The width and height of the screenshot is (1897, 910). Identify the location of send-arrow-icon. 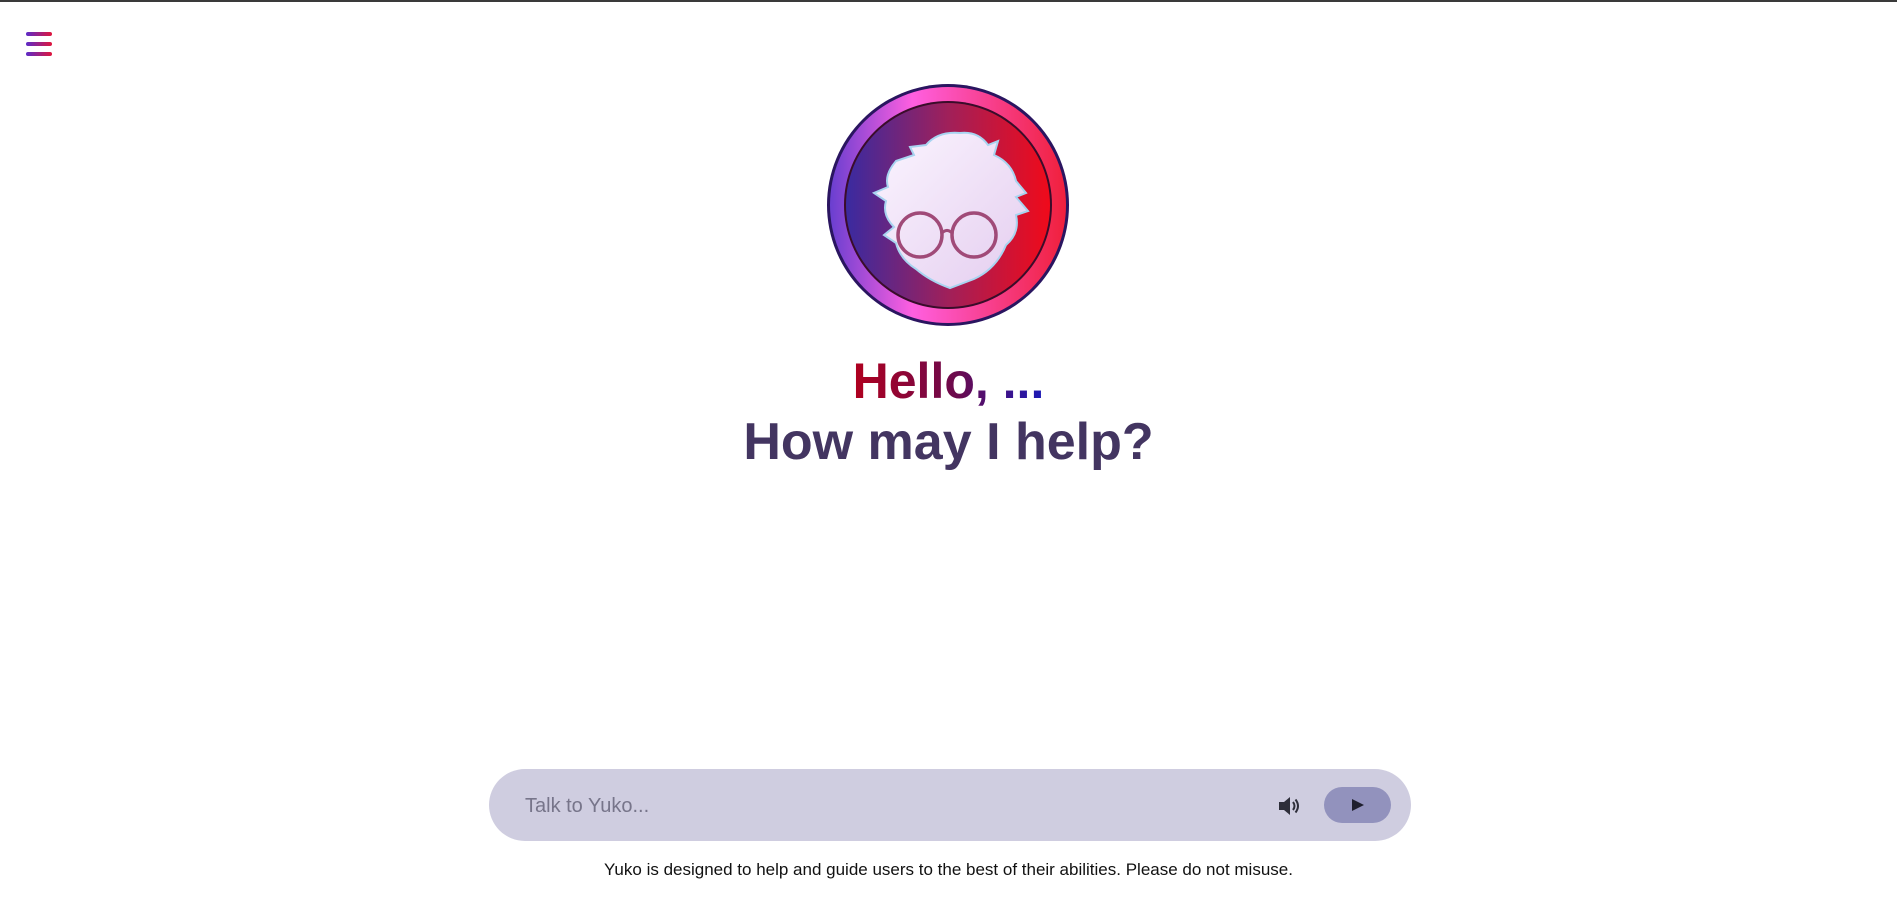
(1358, 805).